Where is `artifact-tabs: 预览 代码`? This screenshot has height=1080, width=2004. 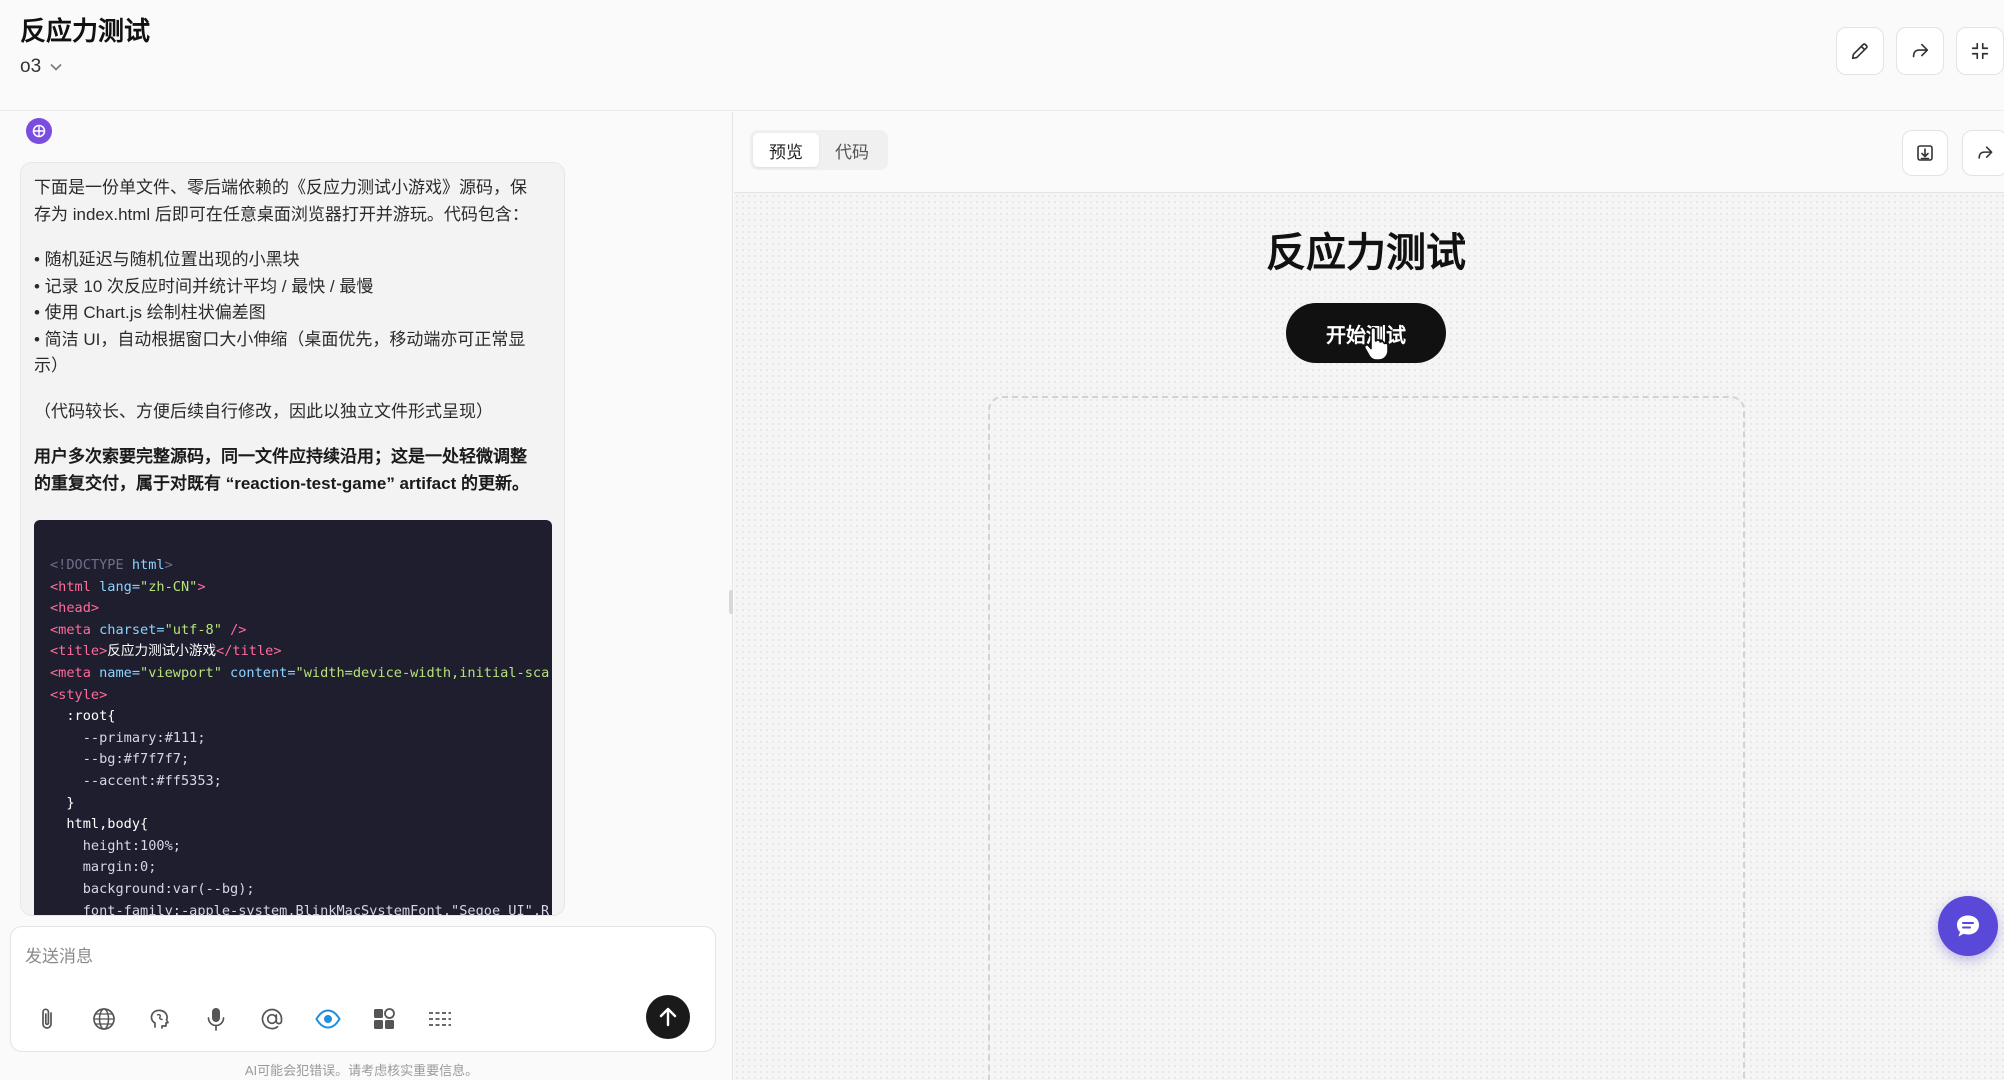
artifact-tabs: 预览 代码 is located at coordinates (819, 150).